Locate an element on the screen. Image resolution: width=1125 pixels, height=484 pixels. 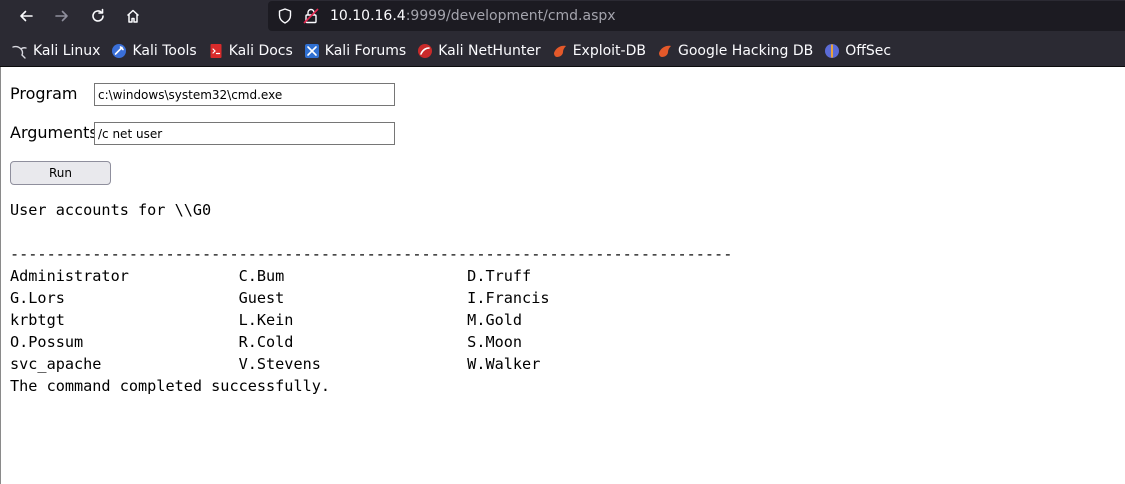
url-host: 10.10.16.4 is located at coordinates (368, 16).